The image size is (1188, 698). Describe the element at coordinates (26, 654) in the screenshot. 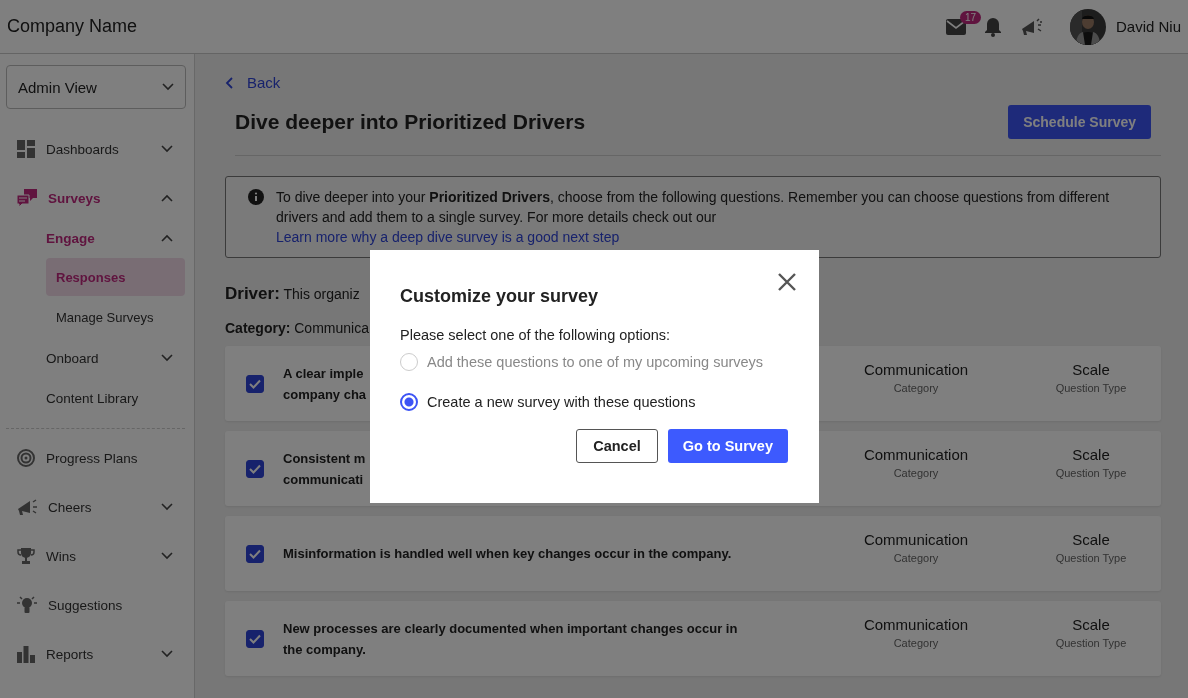

I see `bar-chart-icon` at that location.